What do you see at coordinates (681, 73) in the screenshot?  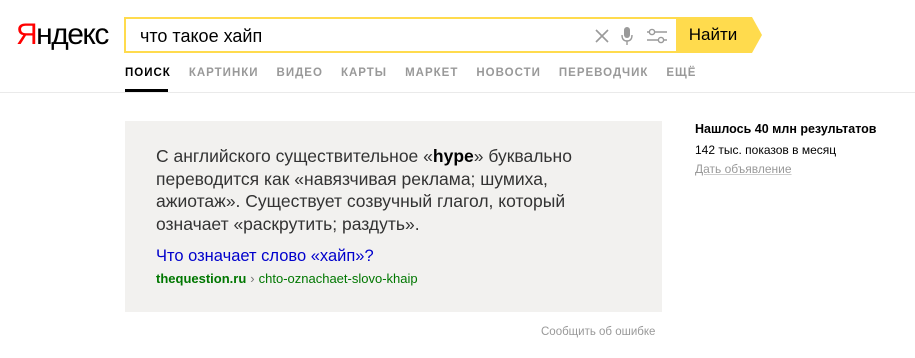 I see `tab-more: Ещё` at bounding box center [681, 73].